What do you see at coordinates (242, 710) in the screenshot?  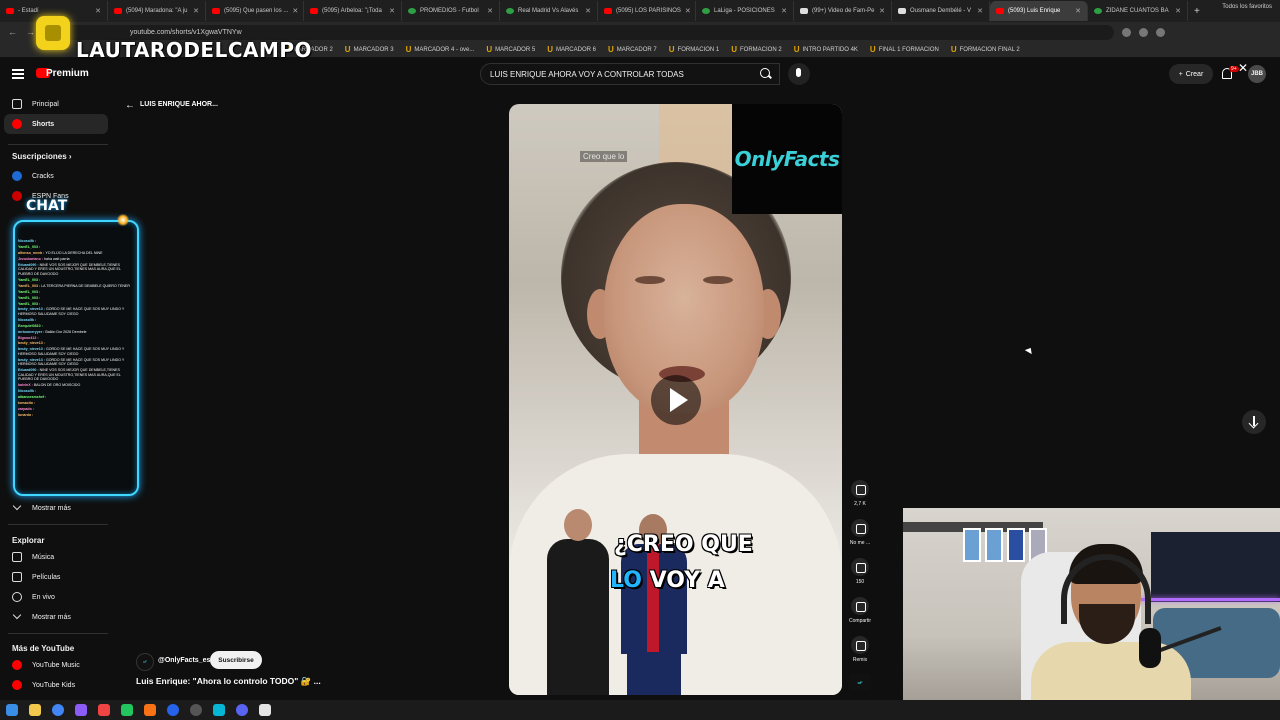 I see `discord-icon` at bounding box center [242, 710].